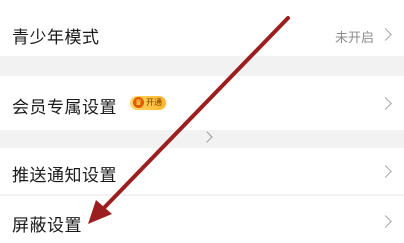 Image resolution: width=404 pixels, height=243 pixels. What do you see at coordinates (47, 226) in the screenshot?
I see `block-settings-label: 屏蔽设置` at bounding box center [47, 226].